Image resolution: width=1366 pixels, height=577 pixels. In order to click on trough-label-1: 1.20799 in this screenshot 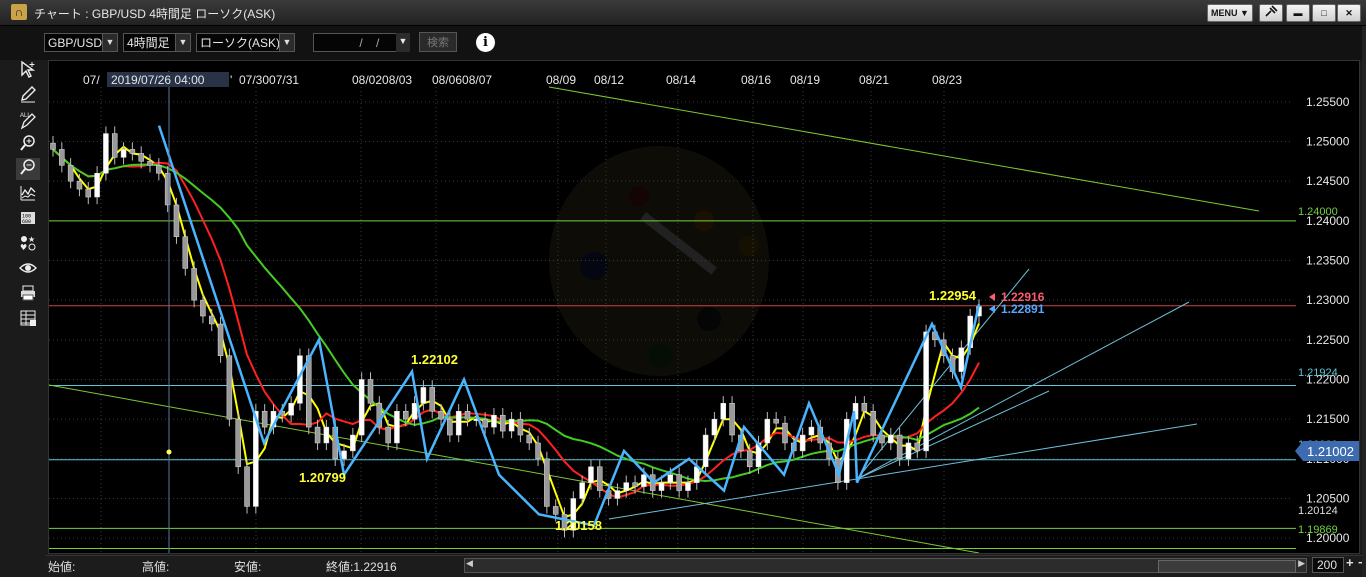, I will do `click(322, 477)`.